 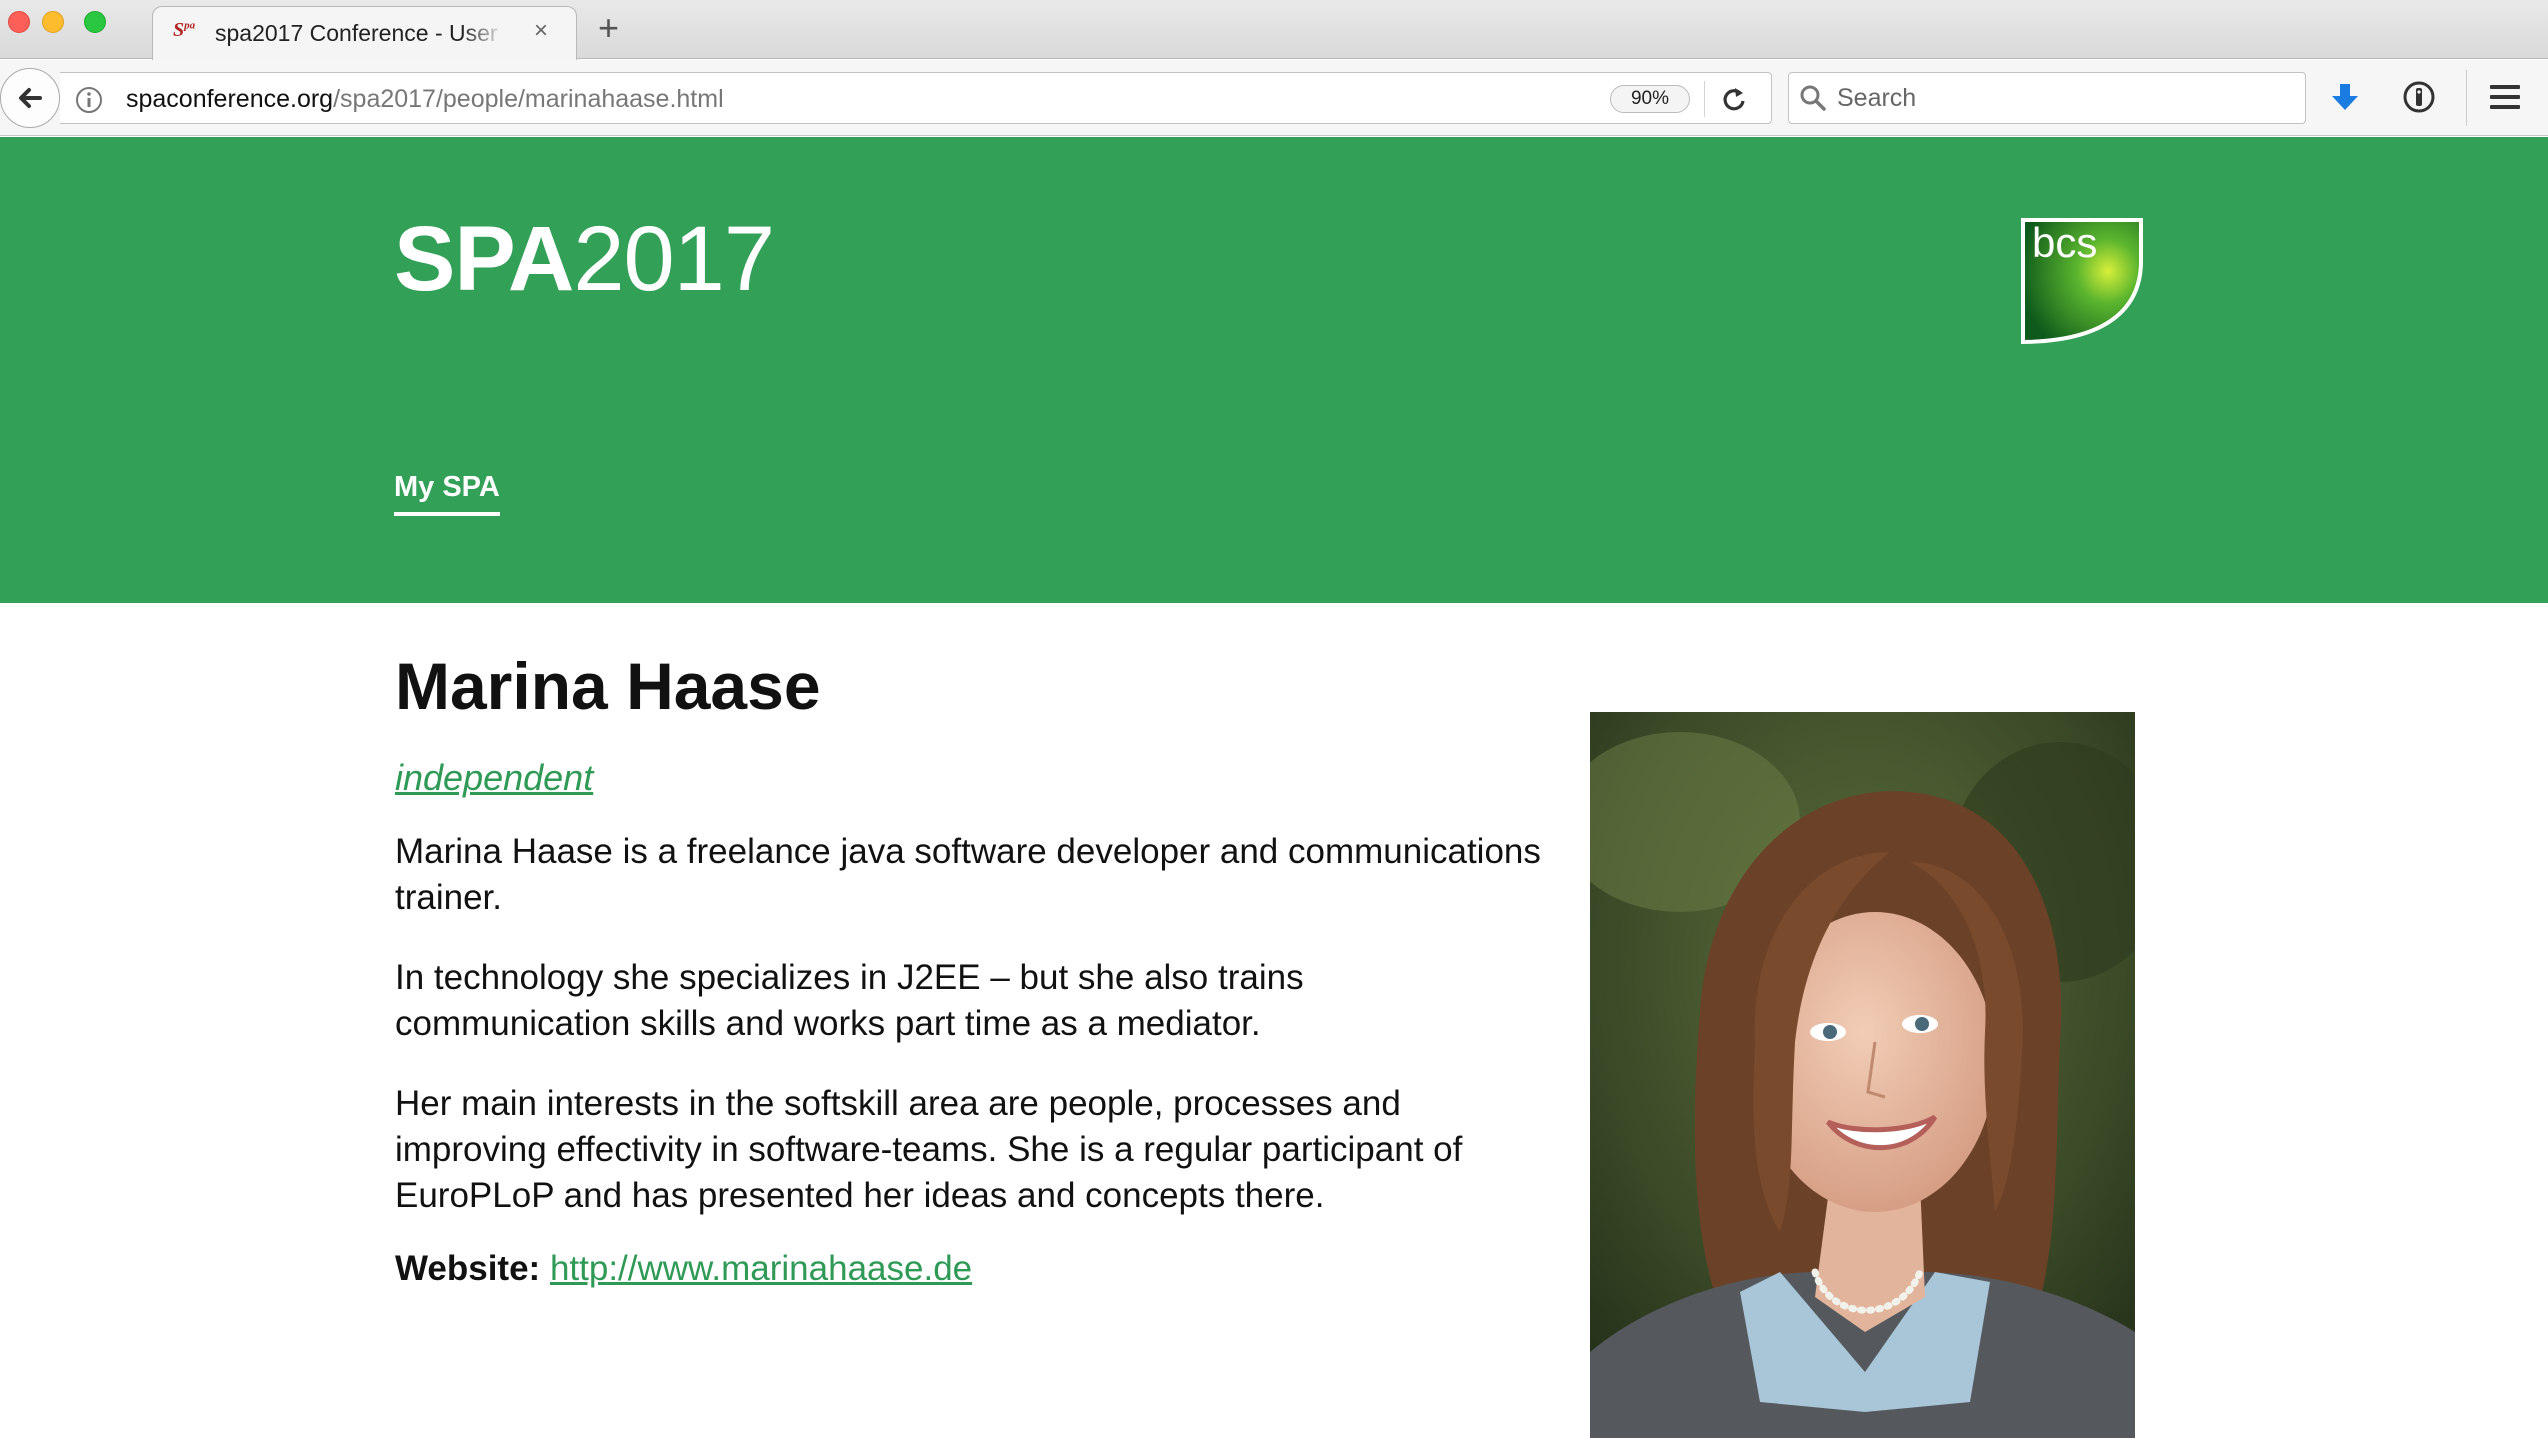 I want to click on site-title: SPA2017, so click(x=584, y=259).